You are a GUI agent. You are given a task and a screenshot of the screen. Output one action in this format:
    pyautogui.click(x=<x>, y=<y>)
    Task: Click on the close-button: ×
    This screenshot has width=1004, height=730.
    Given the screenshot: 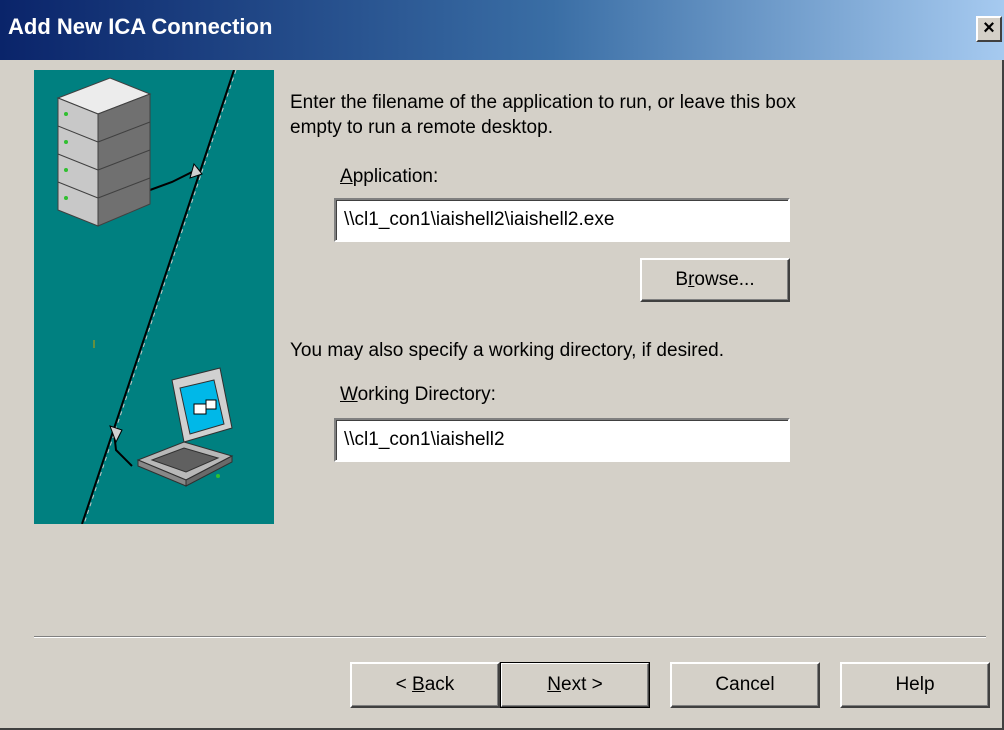 What is the action you would take?
    pyautogui.click(x=989, y=29)
    